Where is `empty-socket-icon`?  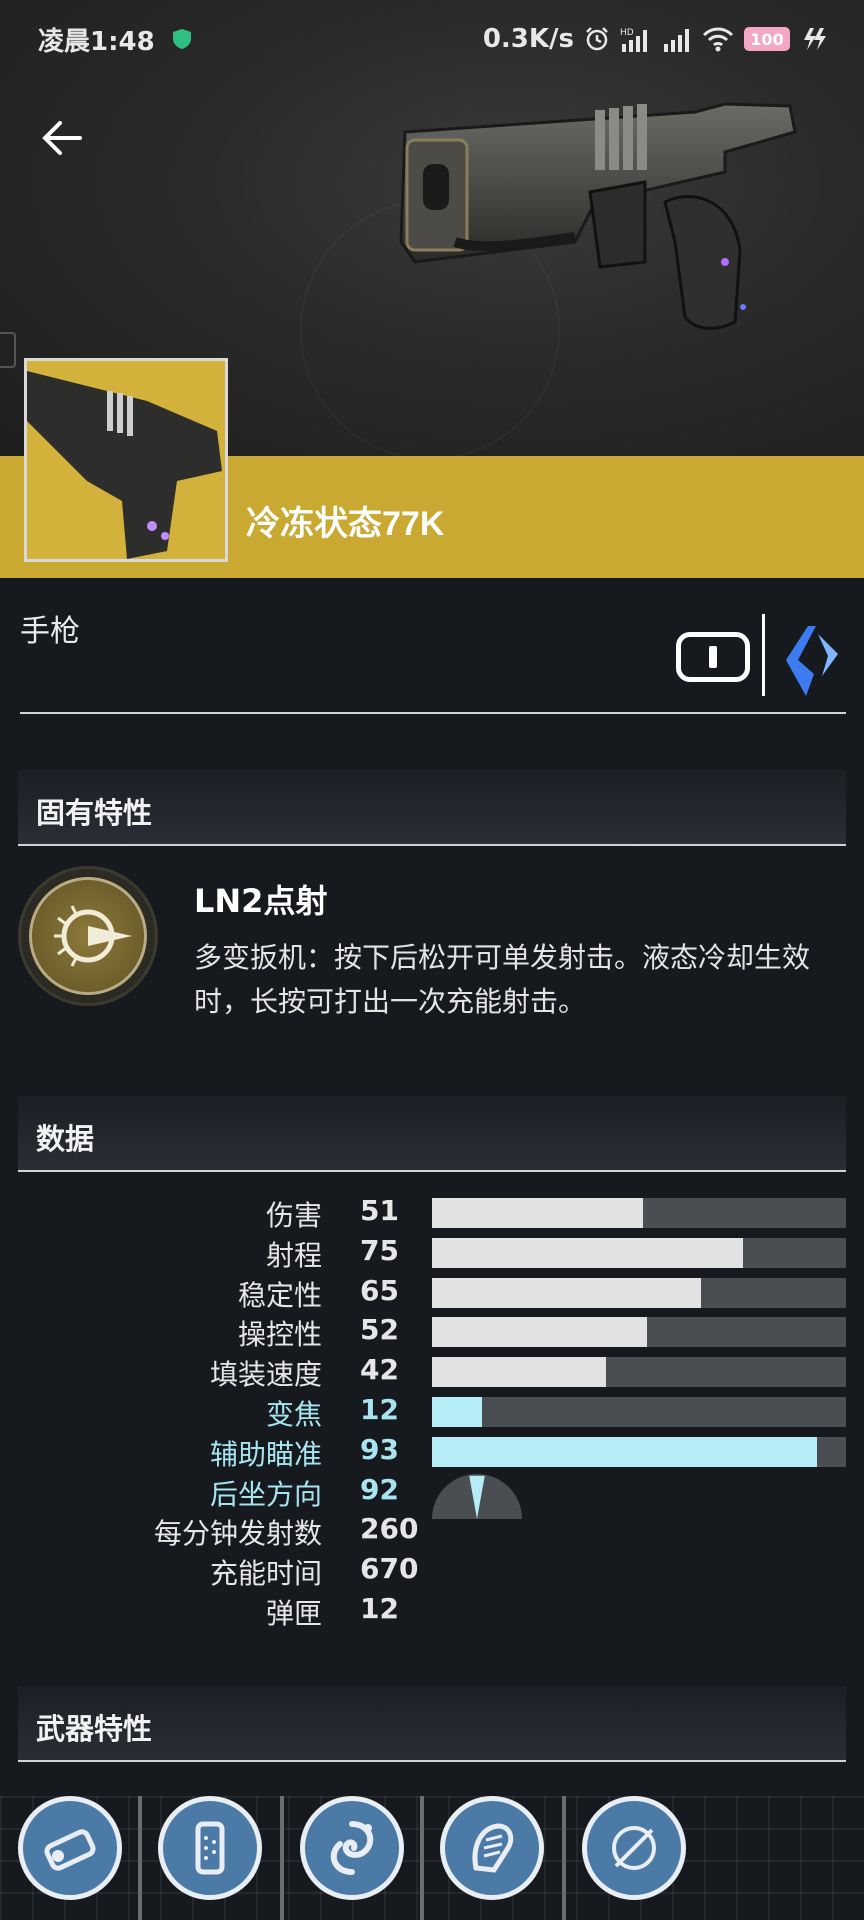 empty-socket-icon is located at coordinates (634, 1848).